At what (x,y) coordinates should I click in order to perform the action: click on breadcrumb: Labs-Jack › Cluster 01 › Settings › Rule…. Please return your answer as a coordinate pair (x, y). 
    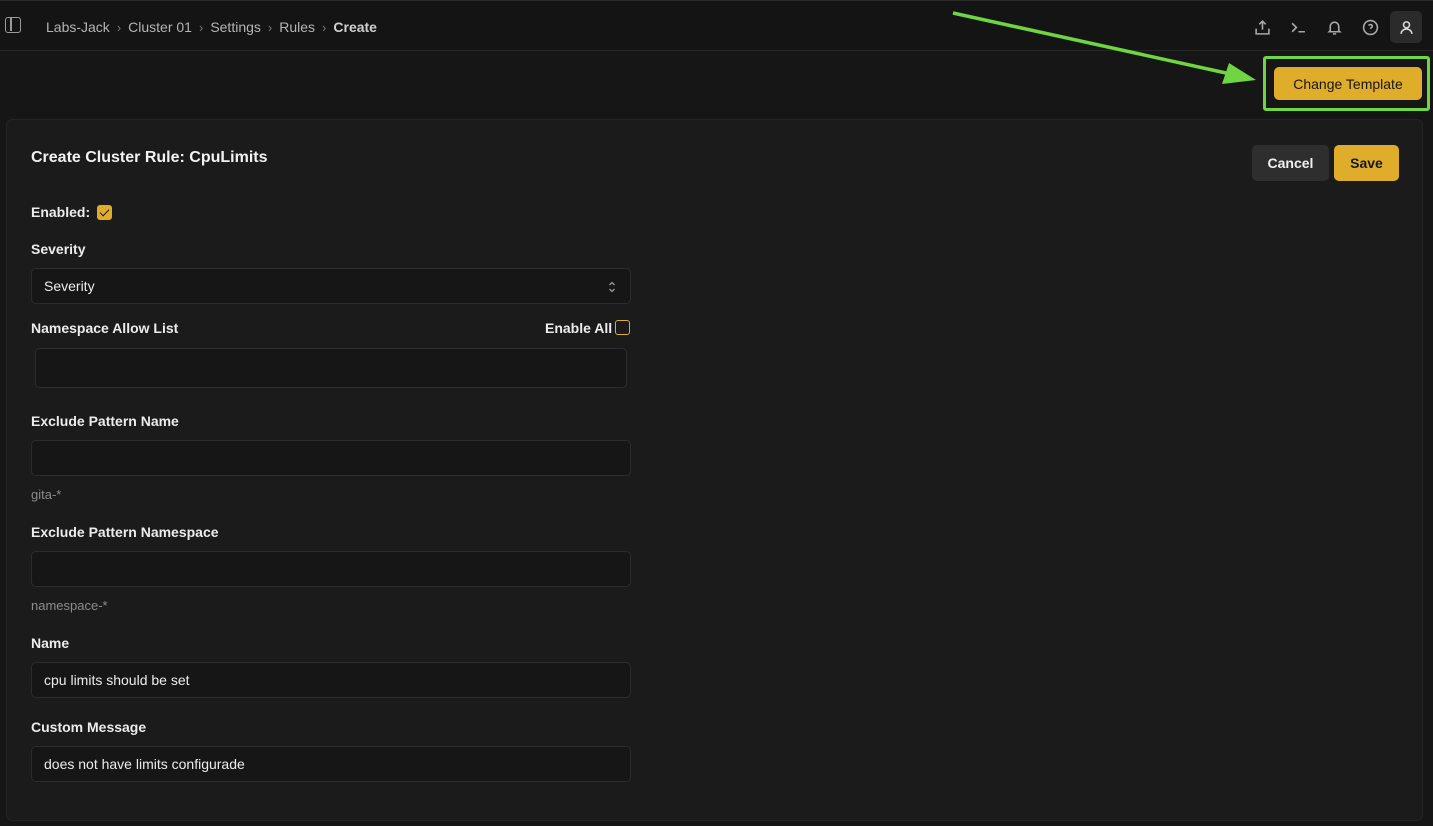
    Looking at the image, I should click on (211, 27).